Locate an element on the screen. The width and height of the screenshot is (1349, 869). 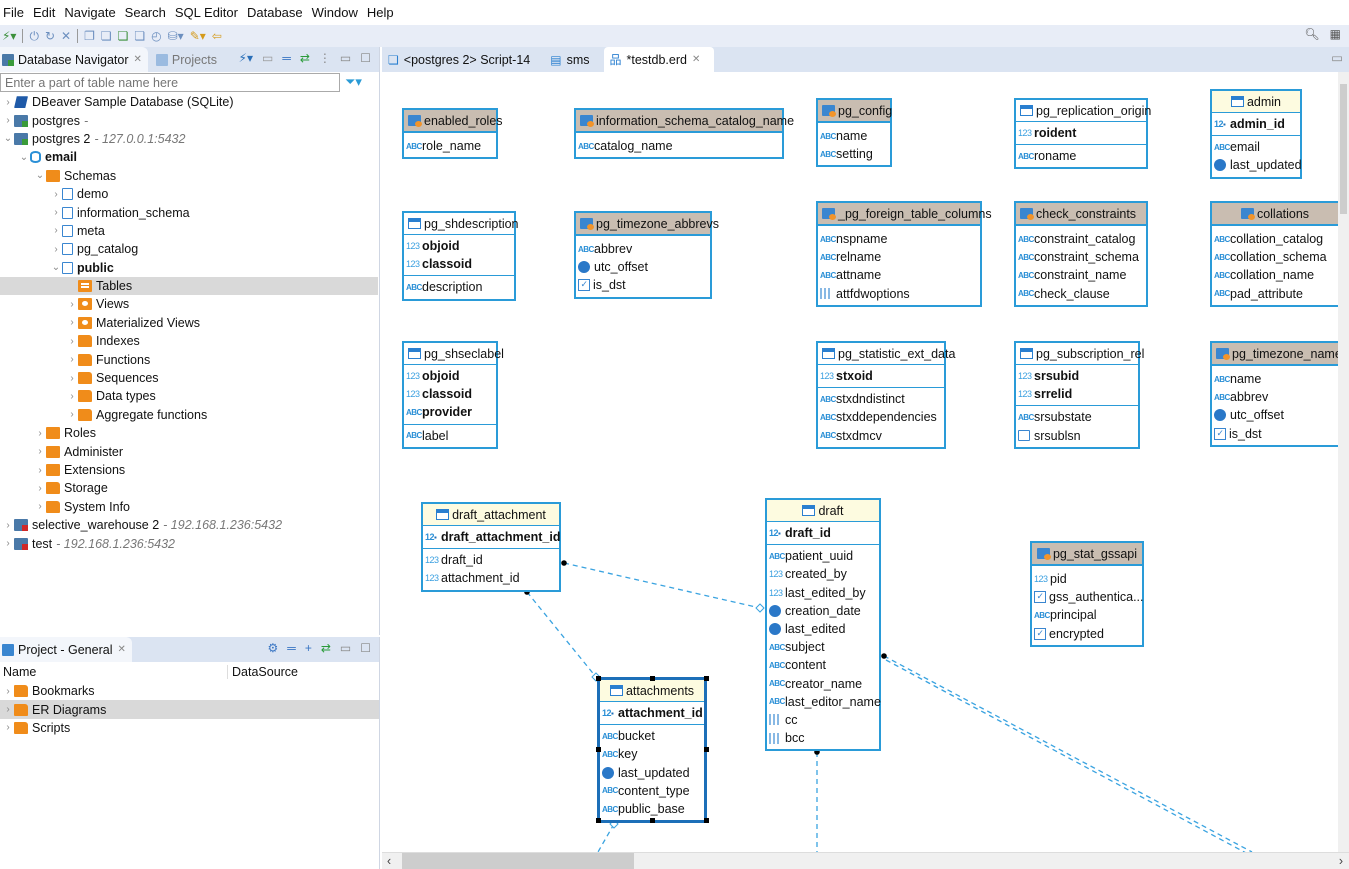
attribute-row: ABC bucket is located at coordinates (652, 736).